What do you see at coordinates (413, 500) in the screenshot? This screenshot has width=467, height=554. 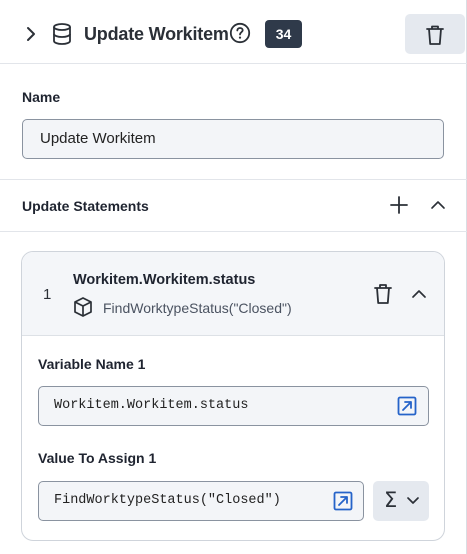 I see `chevron-down-icon` at bounding box center [413, 500].